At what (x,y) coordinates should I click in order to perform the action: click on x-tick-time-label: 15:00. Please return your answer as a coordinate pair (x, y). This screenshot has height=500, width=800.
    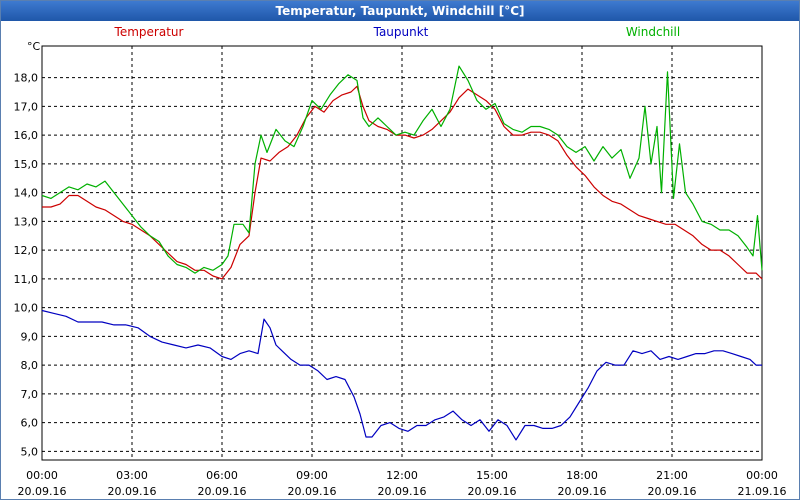
    Looking at the image, I should click on (492, 475).